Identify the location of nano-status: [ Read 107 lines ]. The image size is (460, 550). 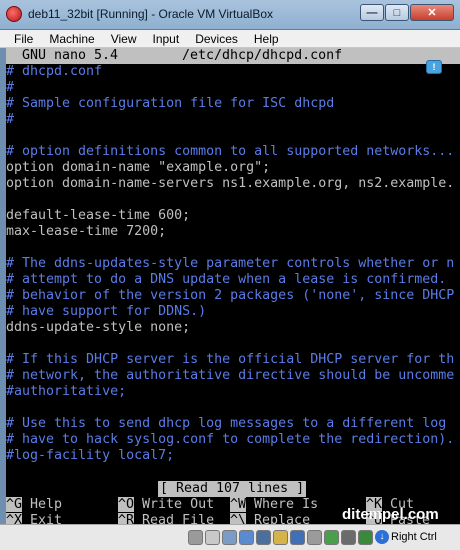
(232, 489).